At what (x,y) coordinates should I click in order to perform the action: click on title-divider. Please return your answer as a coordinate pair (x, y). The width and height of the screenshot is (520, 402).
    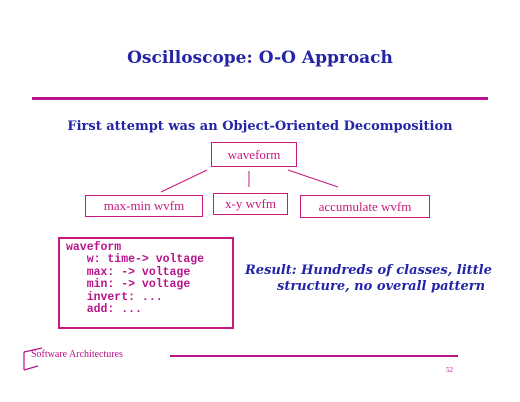
    Looking at the image, I should click on (260, 98).